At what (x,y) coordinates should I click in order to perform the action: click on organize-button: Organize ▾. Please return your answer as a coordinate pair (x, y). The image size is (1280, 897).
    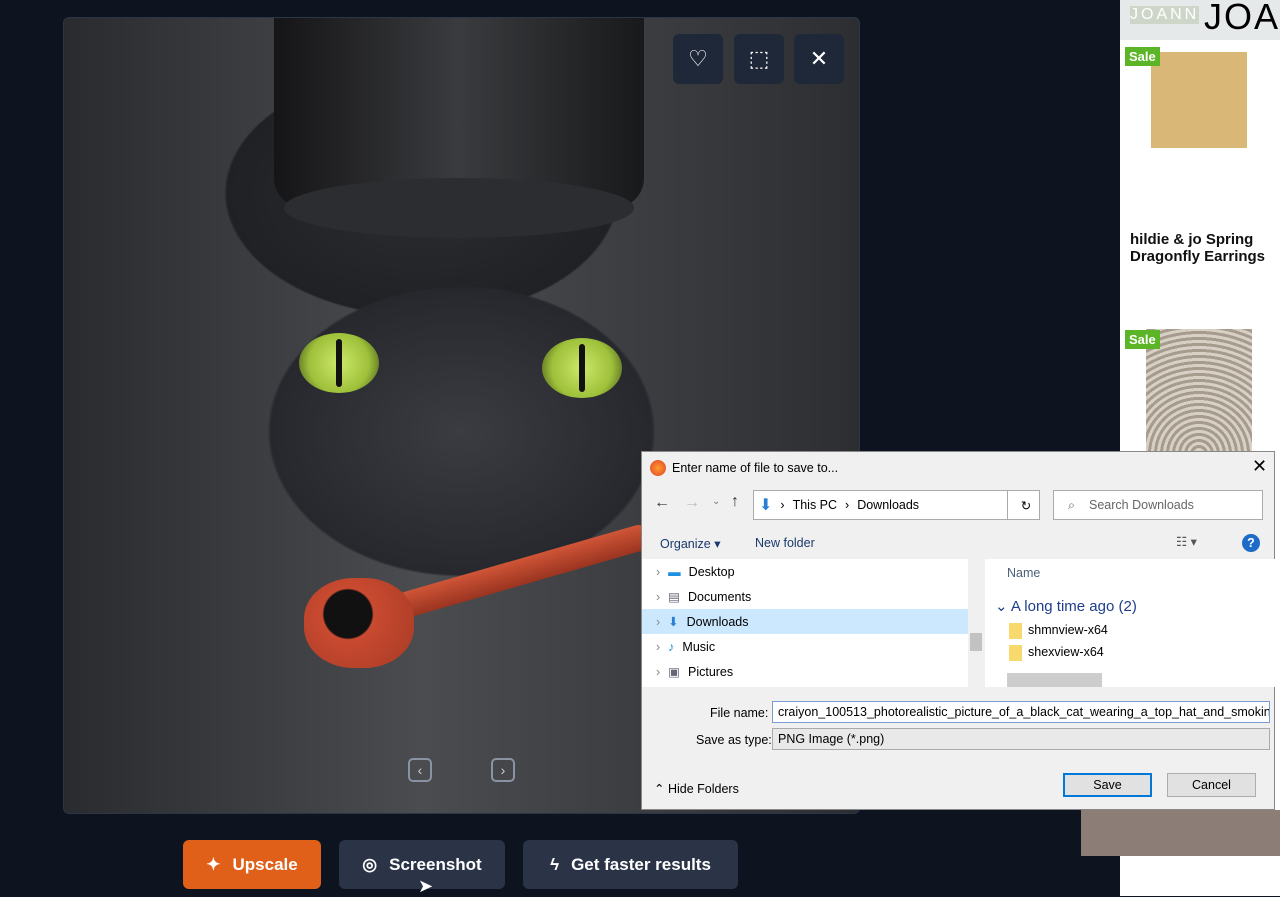
    Looking at the image, I should click on (690, 543).